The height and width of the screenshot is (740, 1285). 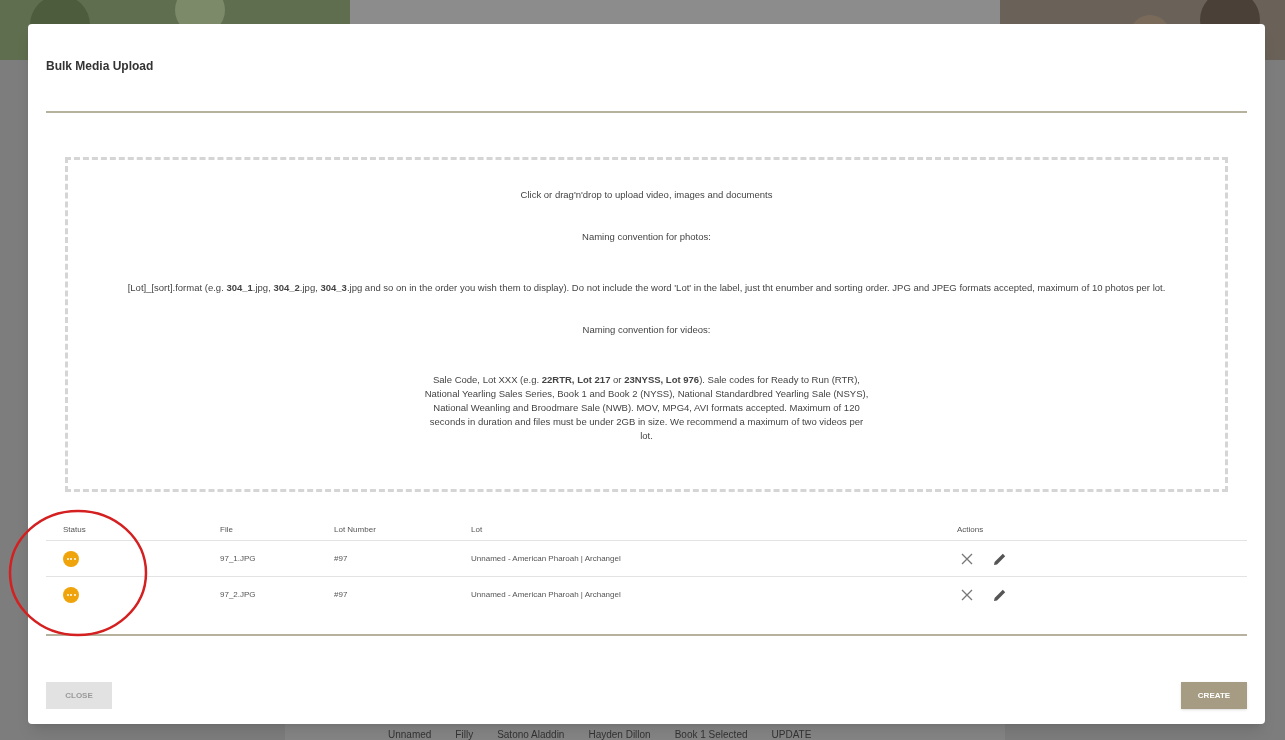 What do you see at coordinates (238, 558) in the screenshot?
I see `file-name: 97_1.JPG` at bounding box center [238, 558].